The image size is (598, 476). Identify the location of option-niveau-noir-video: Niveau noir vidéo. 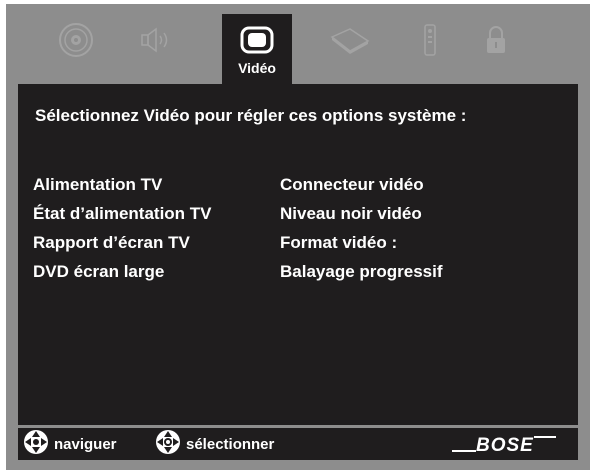
(351, 213).